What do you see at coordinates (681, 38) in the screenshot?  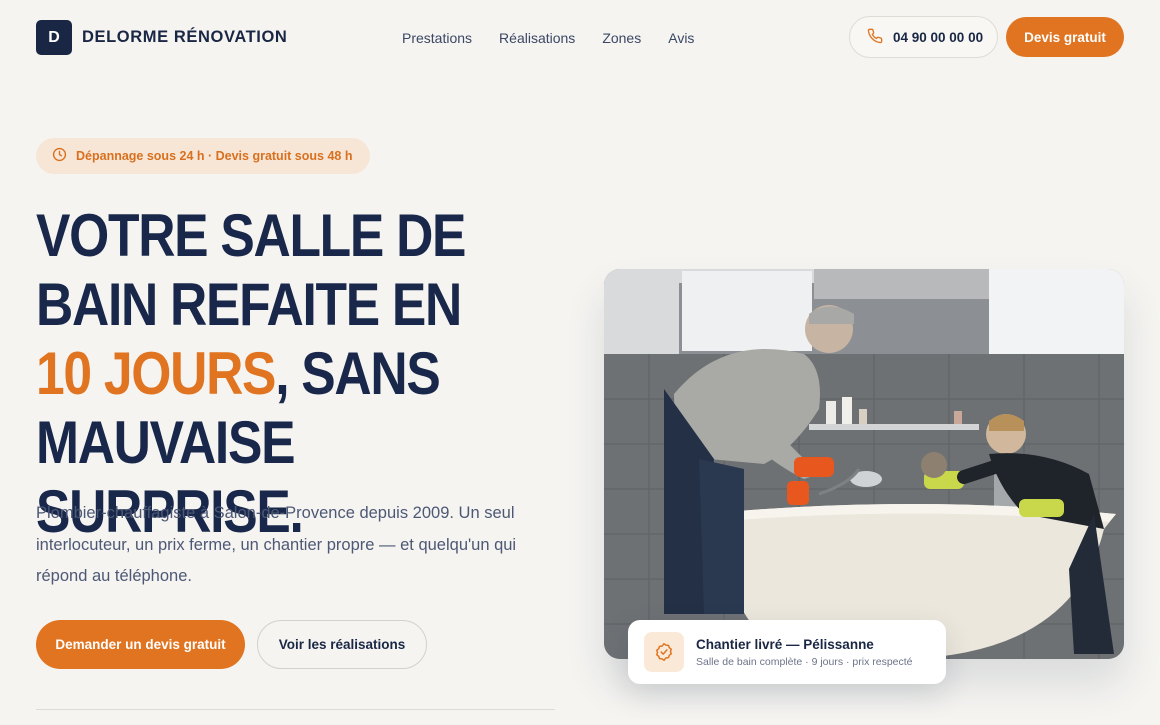 I see `nav-item-avis: Avis` at bounding box center [681, 38].